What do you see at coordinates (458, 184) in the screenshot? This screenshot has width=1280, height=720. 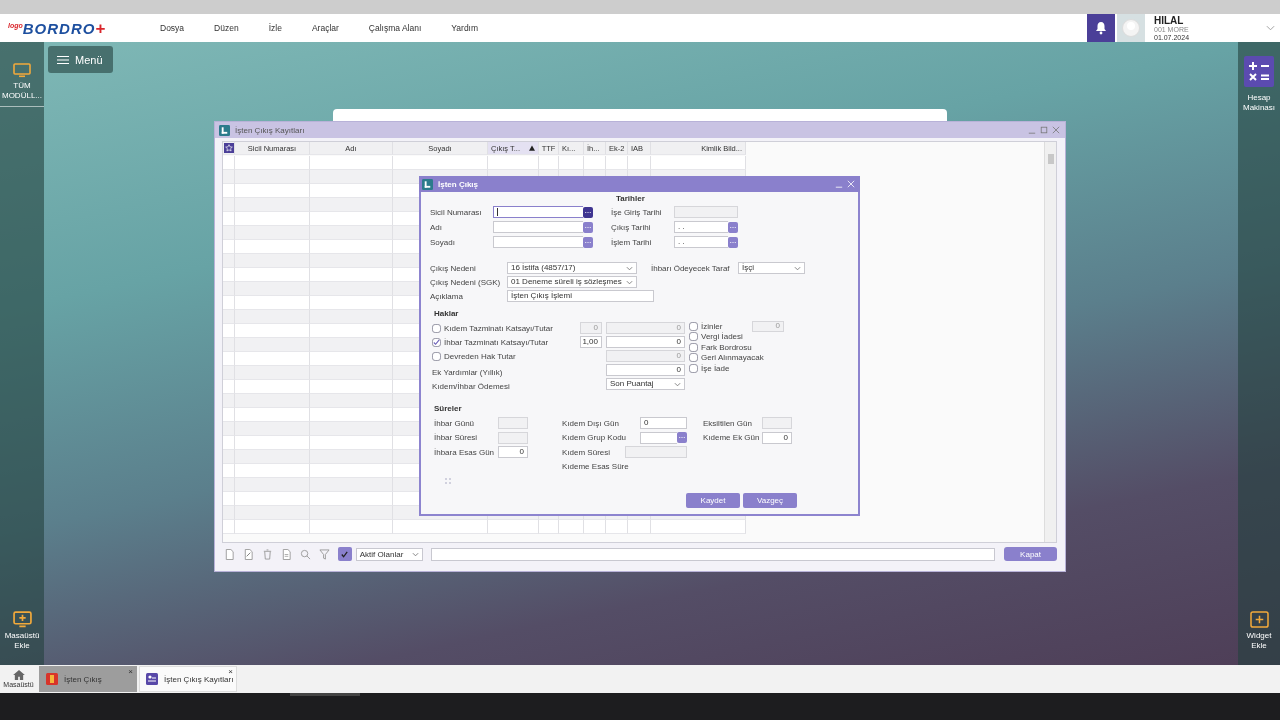 I see `dialog-title: İşten Çıkış` at bounding box center [458, 184].